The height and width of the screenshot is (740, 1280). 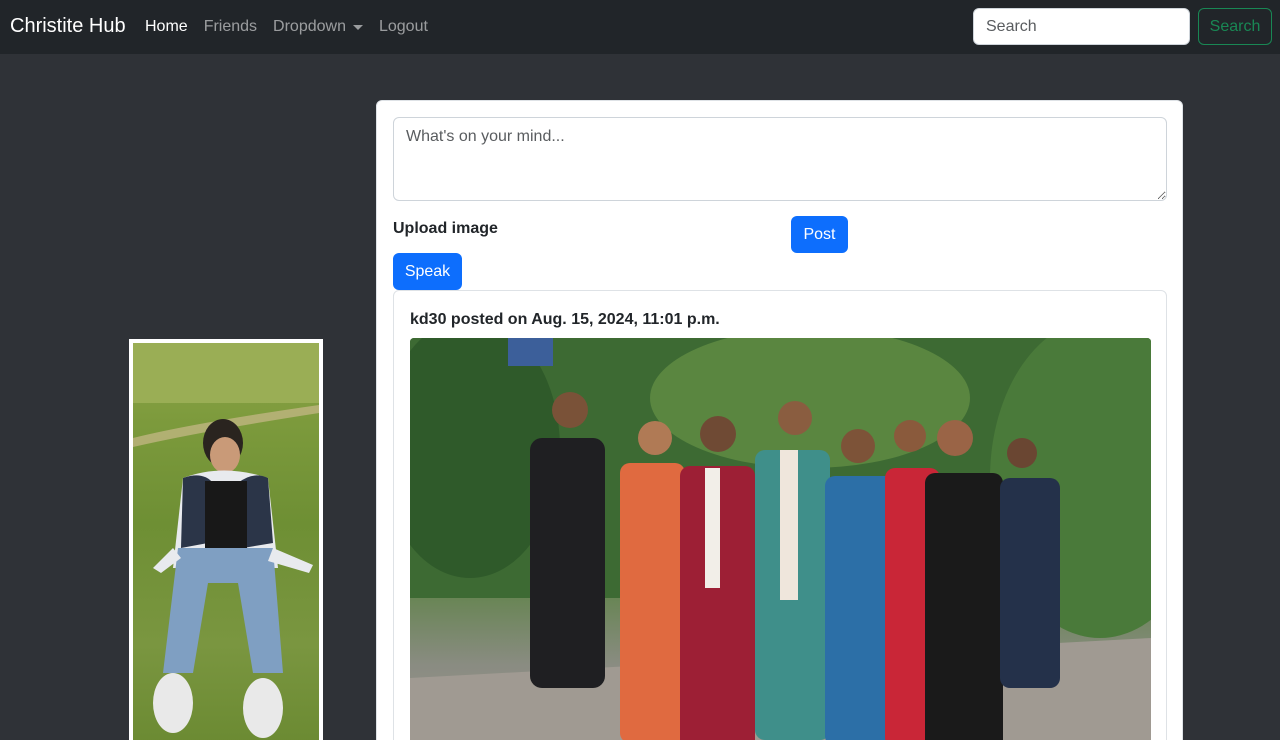 What do you see at coordinates (445, 229) in the screenshot?
I see `upload-image-label: Upload image` at bounding box center [445, 229].